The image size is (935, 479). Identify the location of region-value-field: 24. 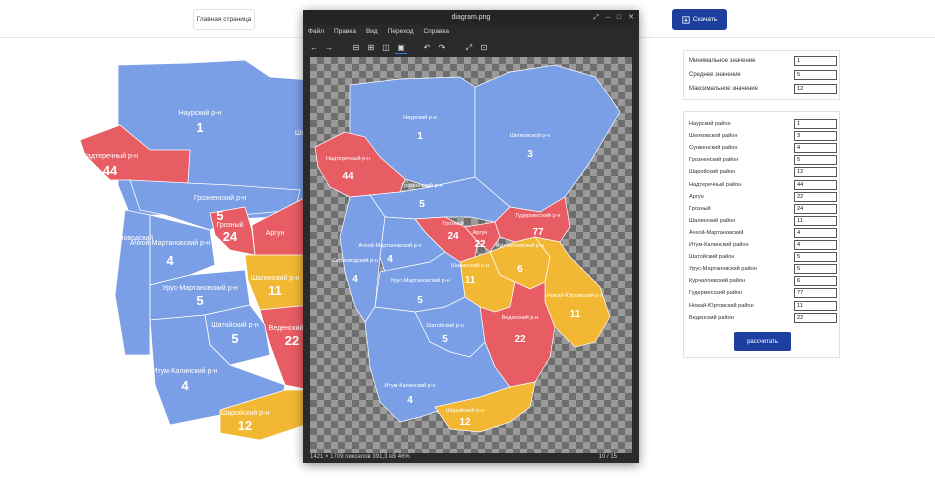
(815, 208).